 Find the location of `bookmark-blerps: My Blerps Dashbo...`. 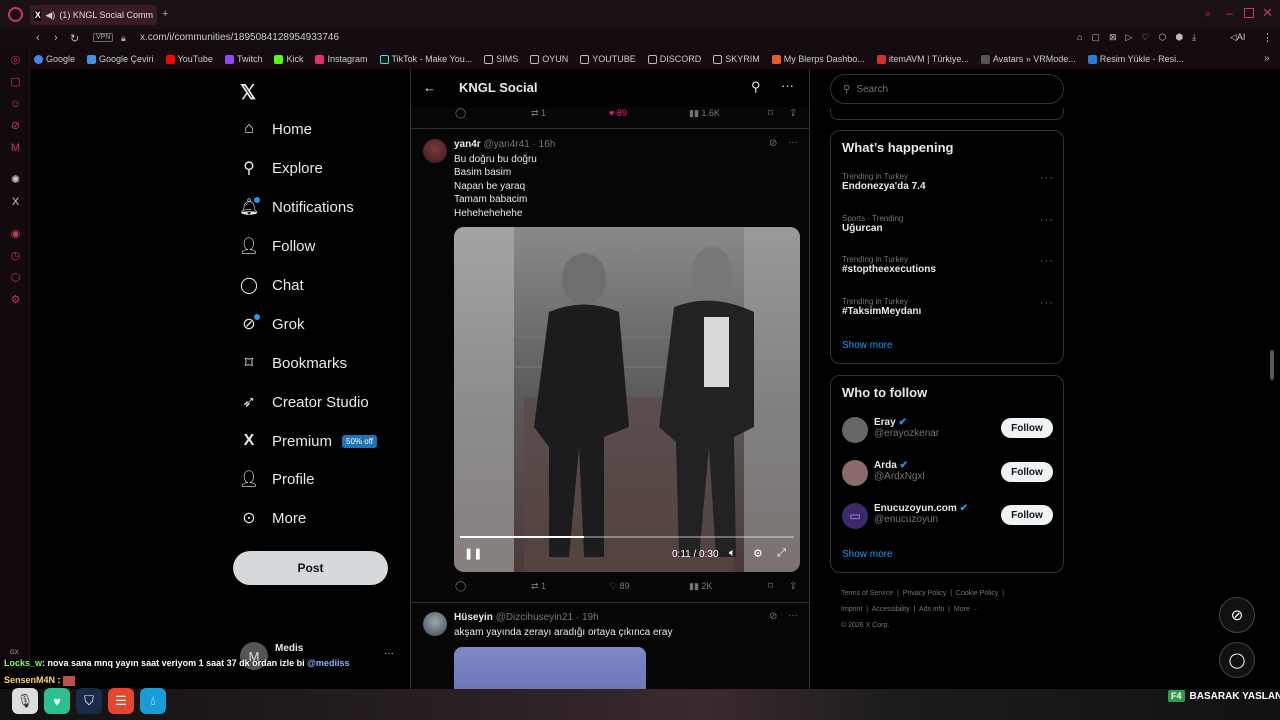

bookmark-blerps: My Blerps Dashbo... is located at coordinates (818, 59).